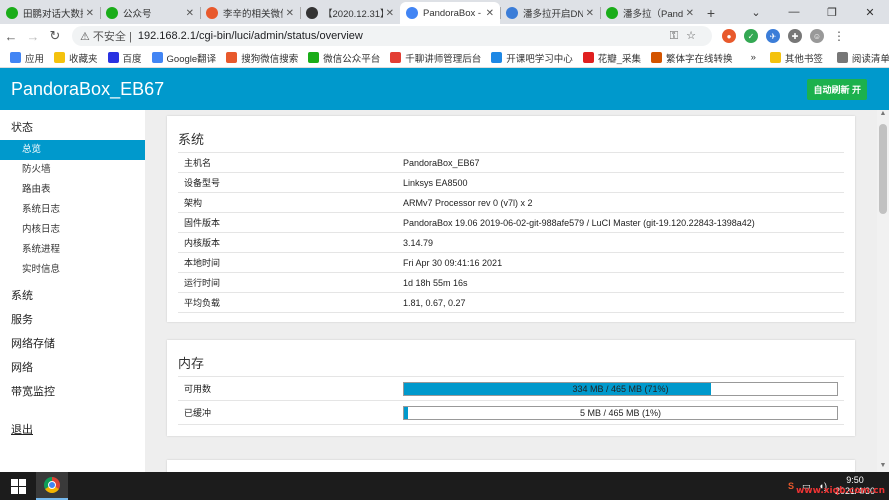 The height and width of the screenshot is (500, 889). Describe the element at coordinates (842, 57) in the screenshot. I see `reading-list-icon` at that location.